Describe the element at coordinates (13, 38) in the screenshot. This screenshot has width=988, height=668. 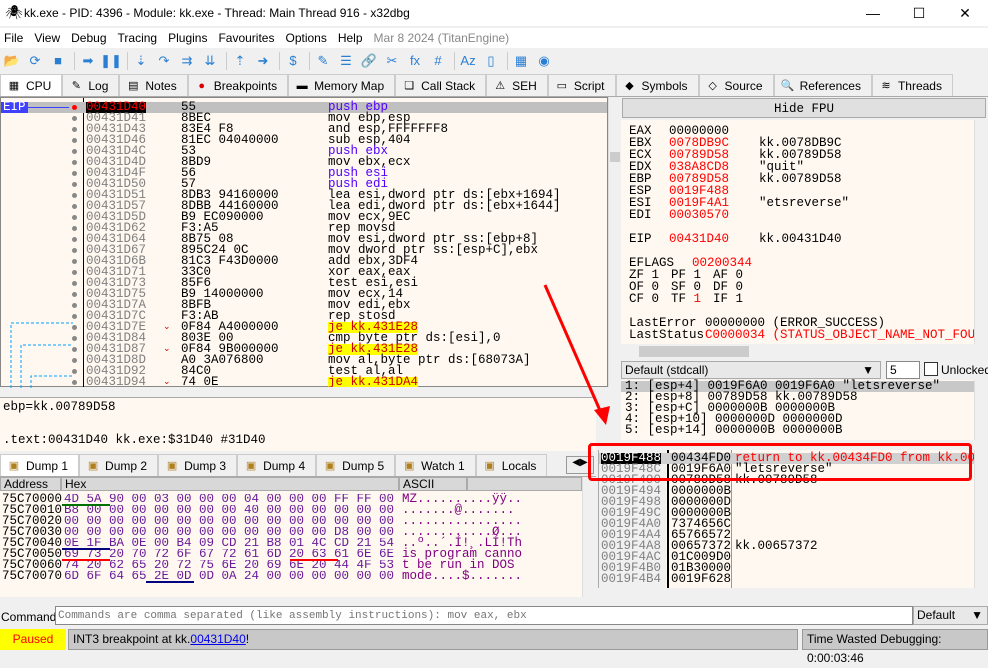
I see `menu-file: File` at that location.